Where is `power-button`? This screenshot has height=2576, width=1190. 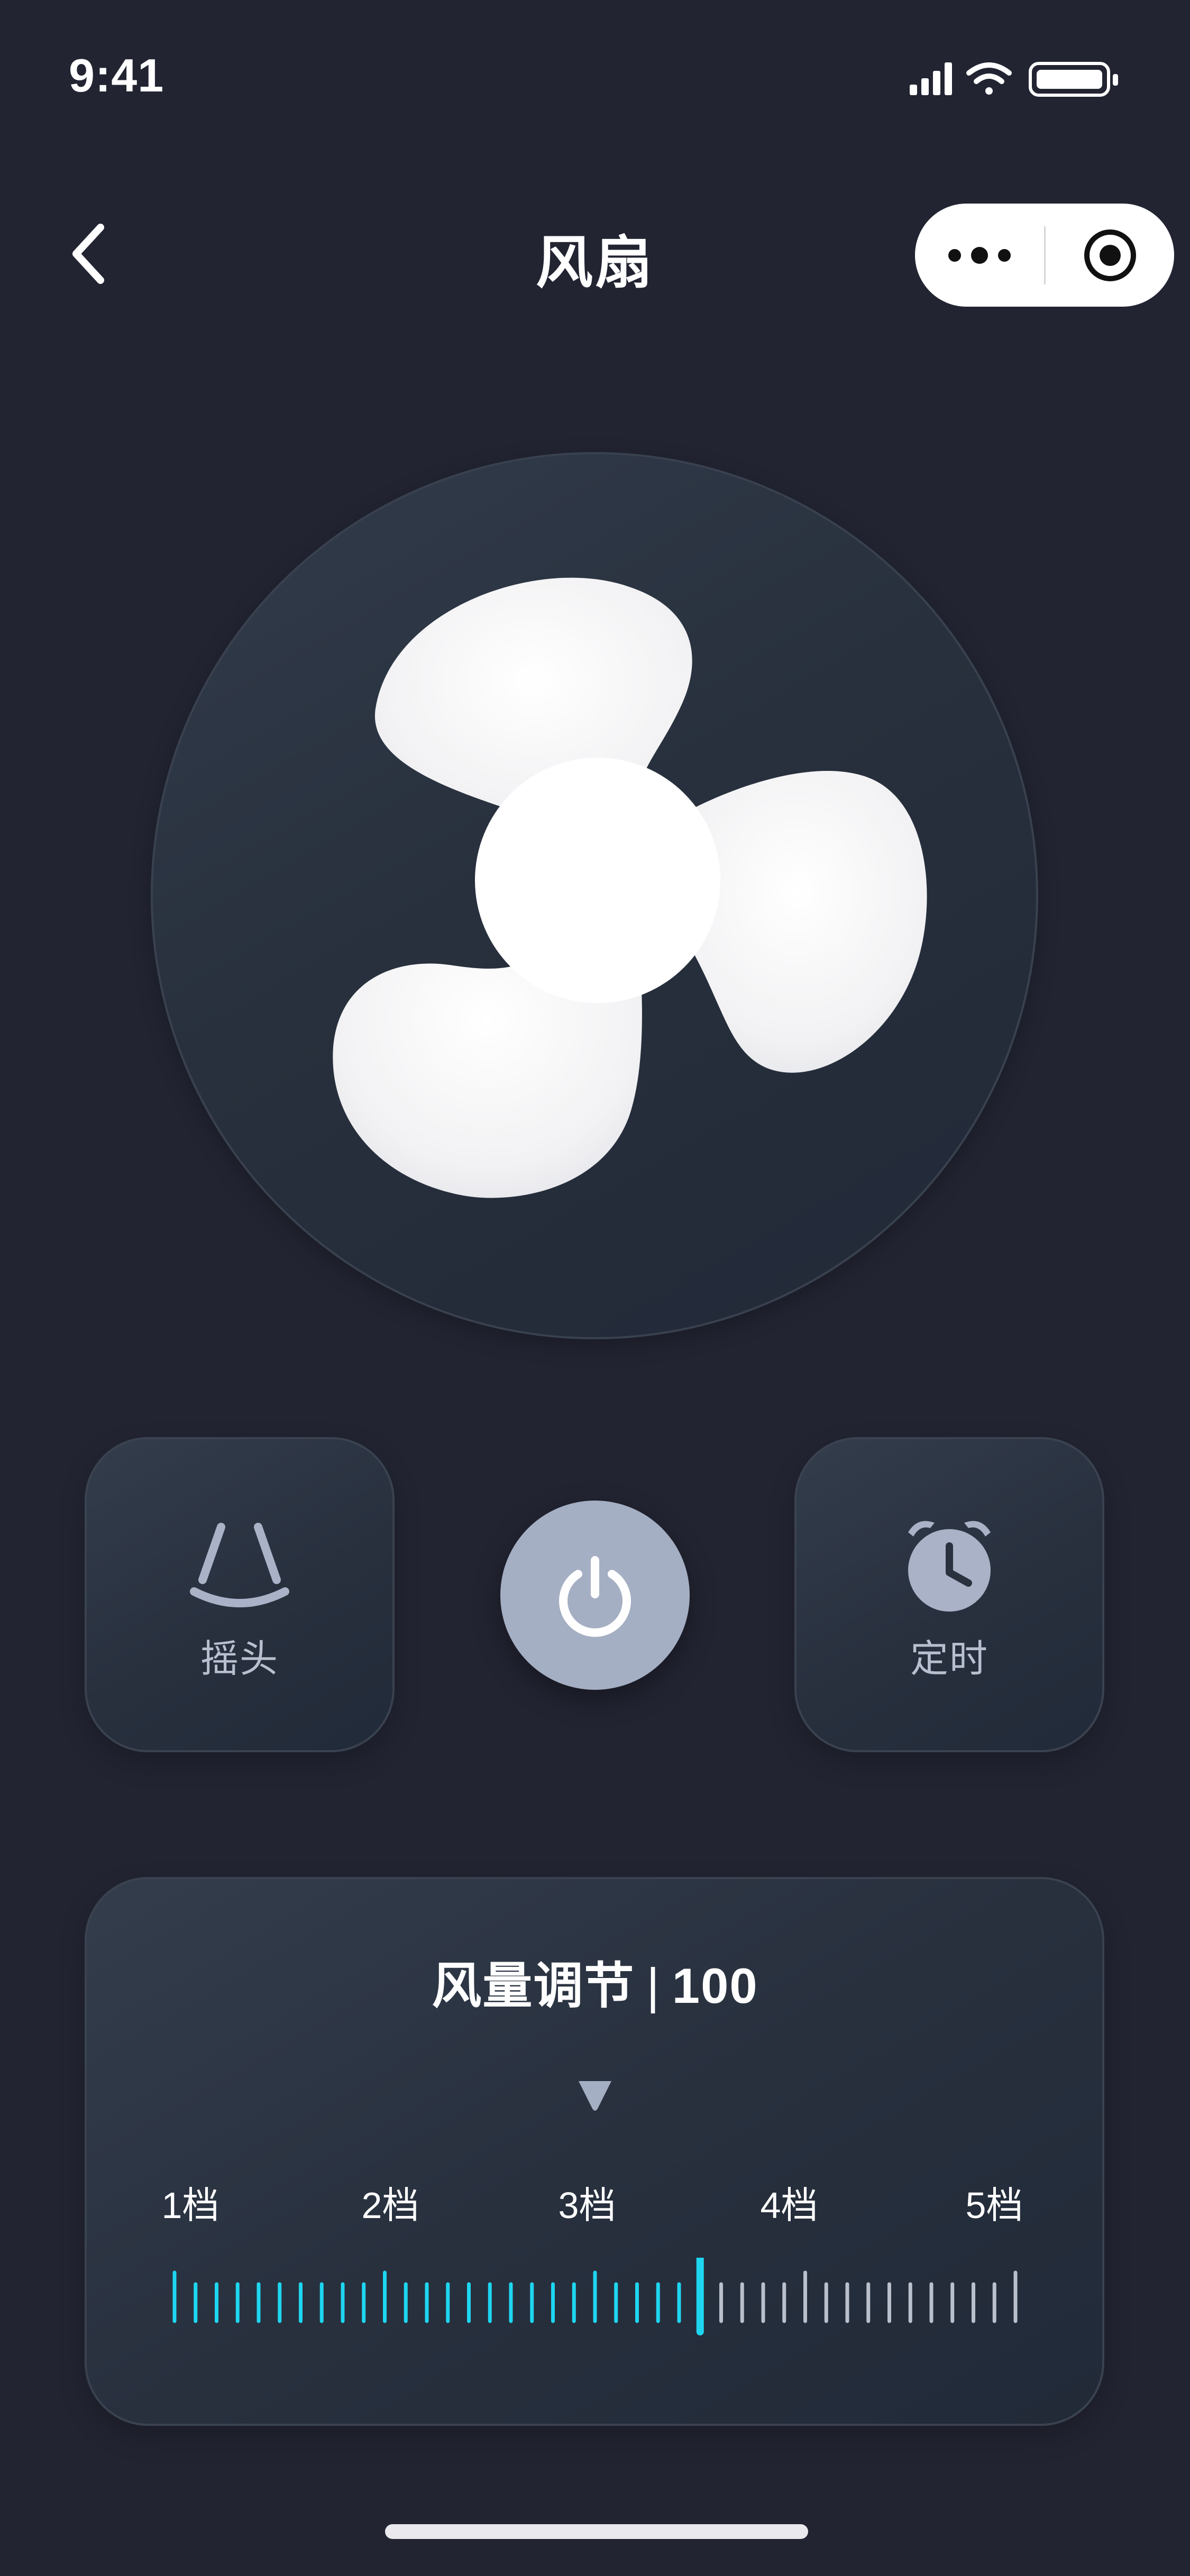 power-button is located at coordinates (595, 1595).